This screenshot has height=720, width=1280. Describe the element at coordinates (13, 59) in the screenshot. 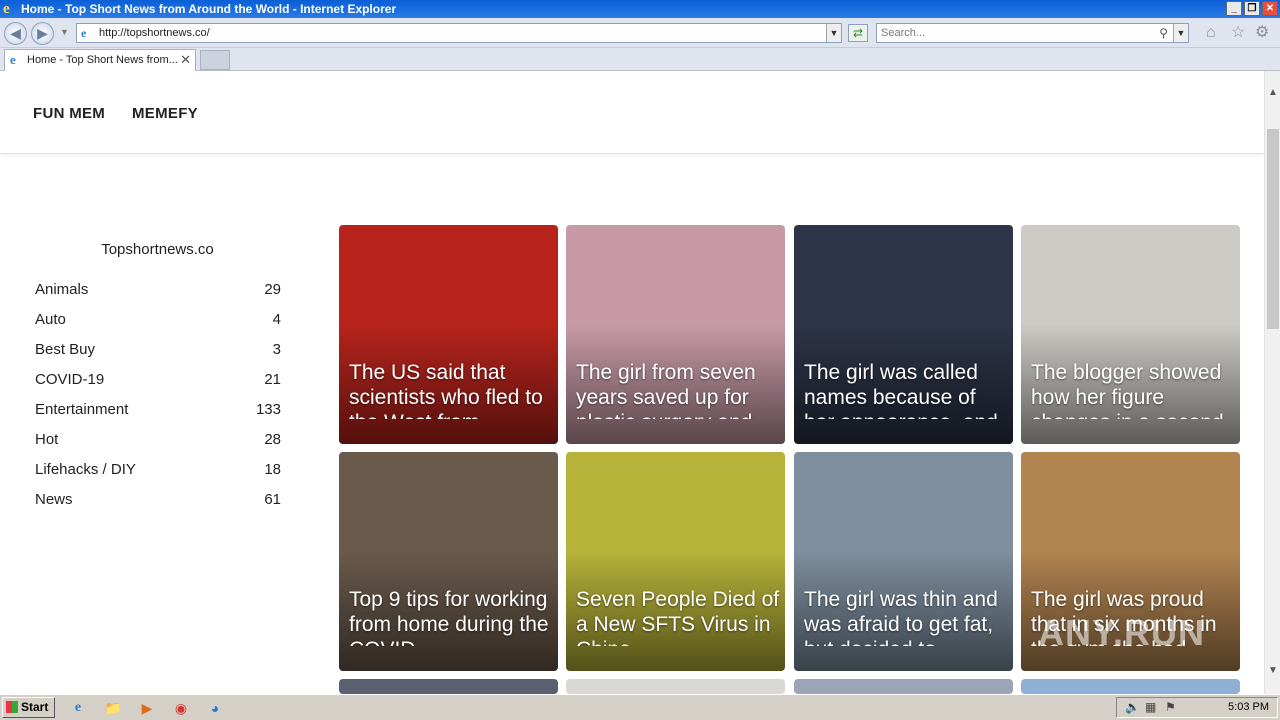

I see `tab-favicon-icon: e` at that location.